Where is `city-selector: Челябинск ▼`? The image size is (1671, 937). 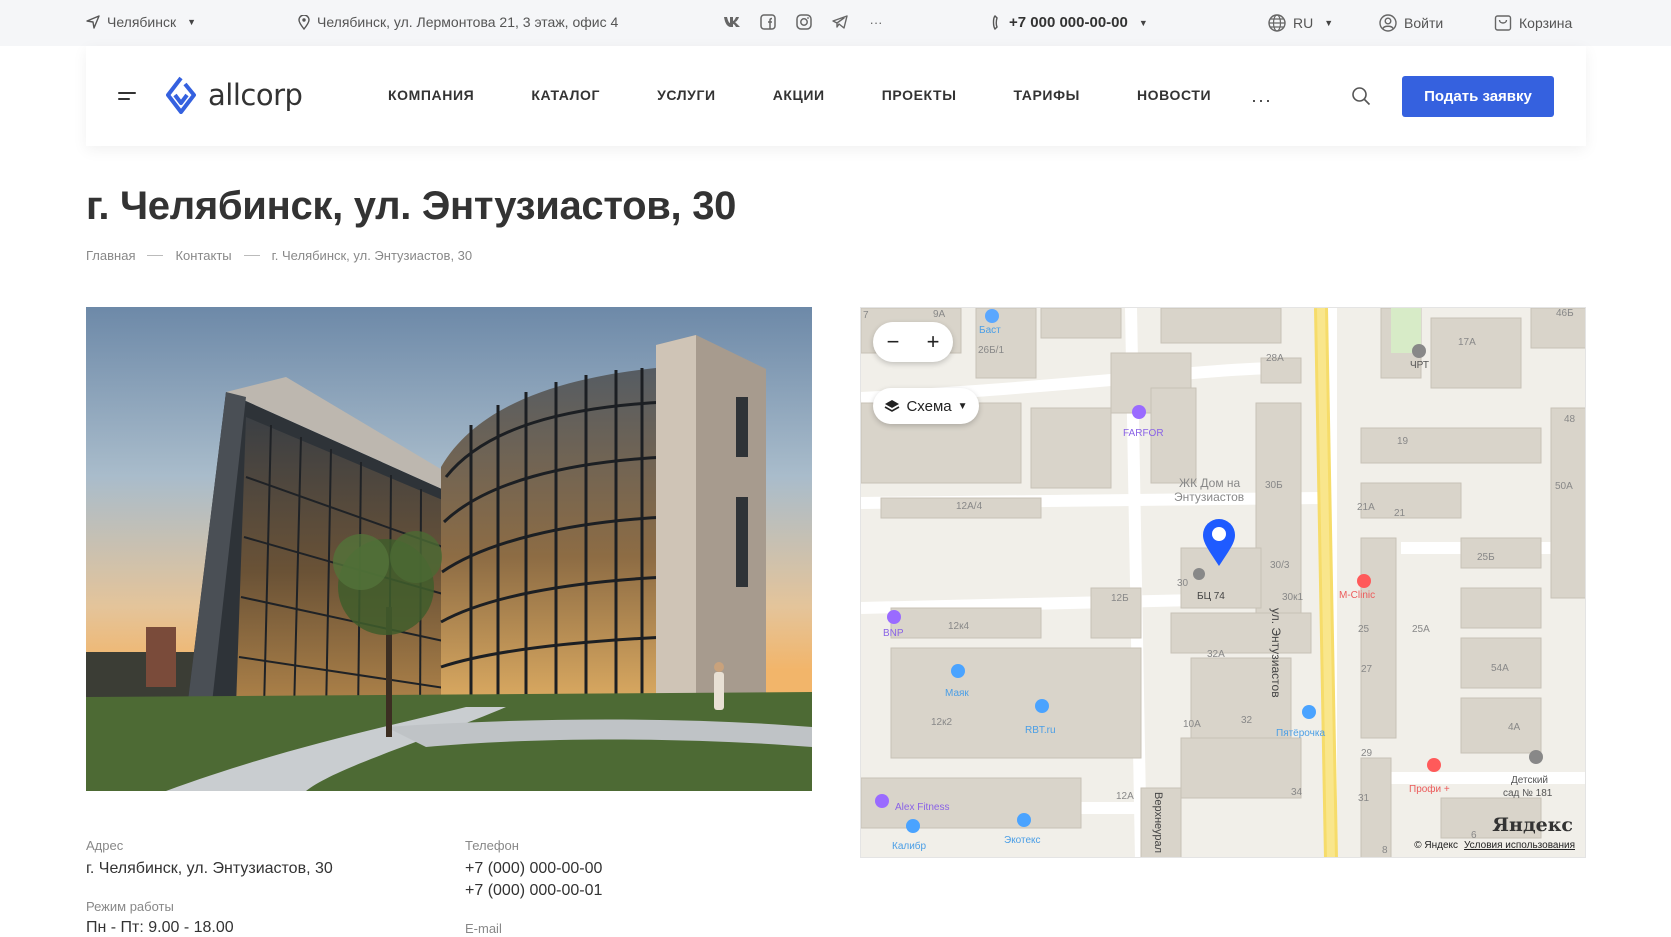 city-selector: Челябинск ▼ is located at coordinates (141, 22).